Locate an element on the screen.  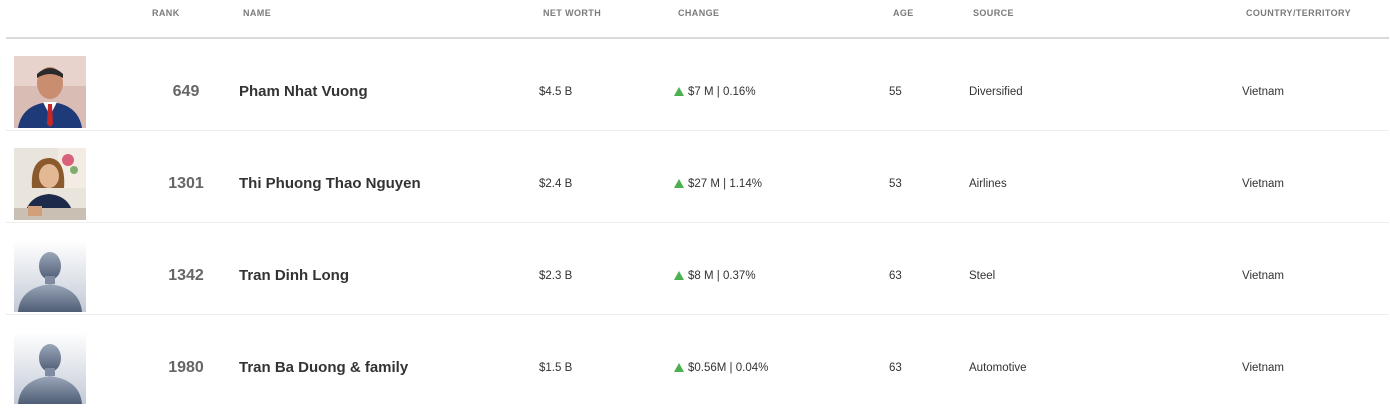
header-country: COUNTRY/TERRITORY is located at coordinates (1298, 13).